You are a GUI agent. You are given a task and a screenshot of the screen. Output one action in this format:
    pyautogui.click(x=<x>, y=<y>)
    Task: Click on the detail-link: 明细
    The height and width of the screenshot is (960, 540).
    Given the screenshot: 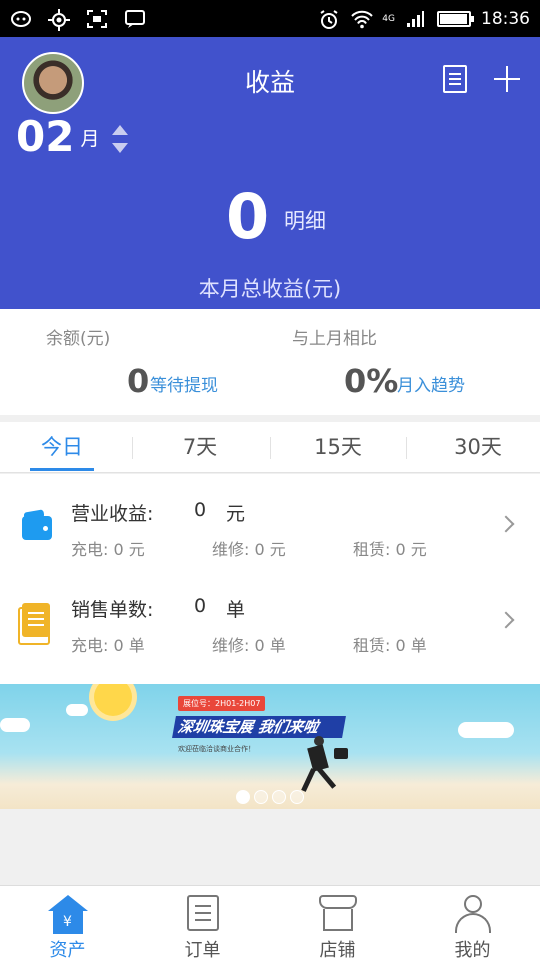 What is the action you would take?
    pyautogui.click(x=305, y=220)
    